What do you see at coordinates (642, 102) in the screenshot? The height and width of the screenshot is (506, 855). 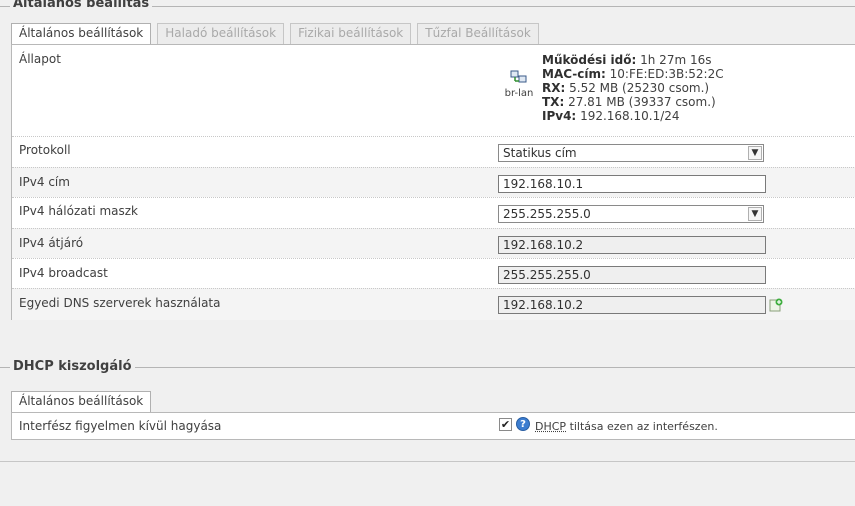 I see `tx-value: 27.81 MB (39337 csom.)` at bounding box center [642, 102].